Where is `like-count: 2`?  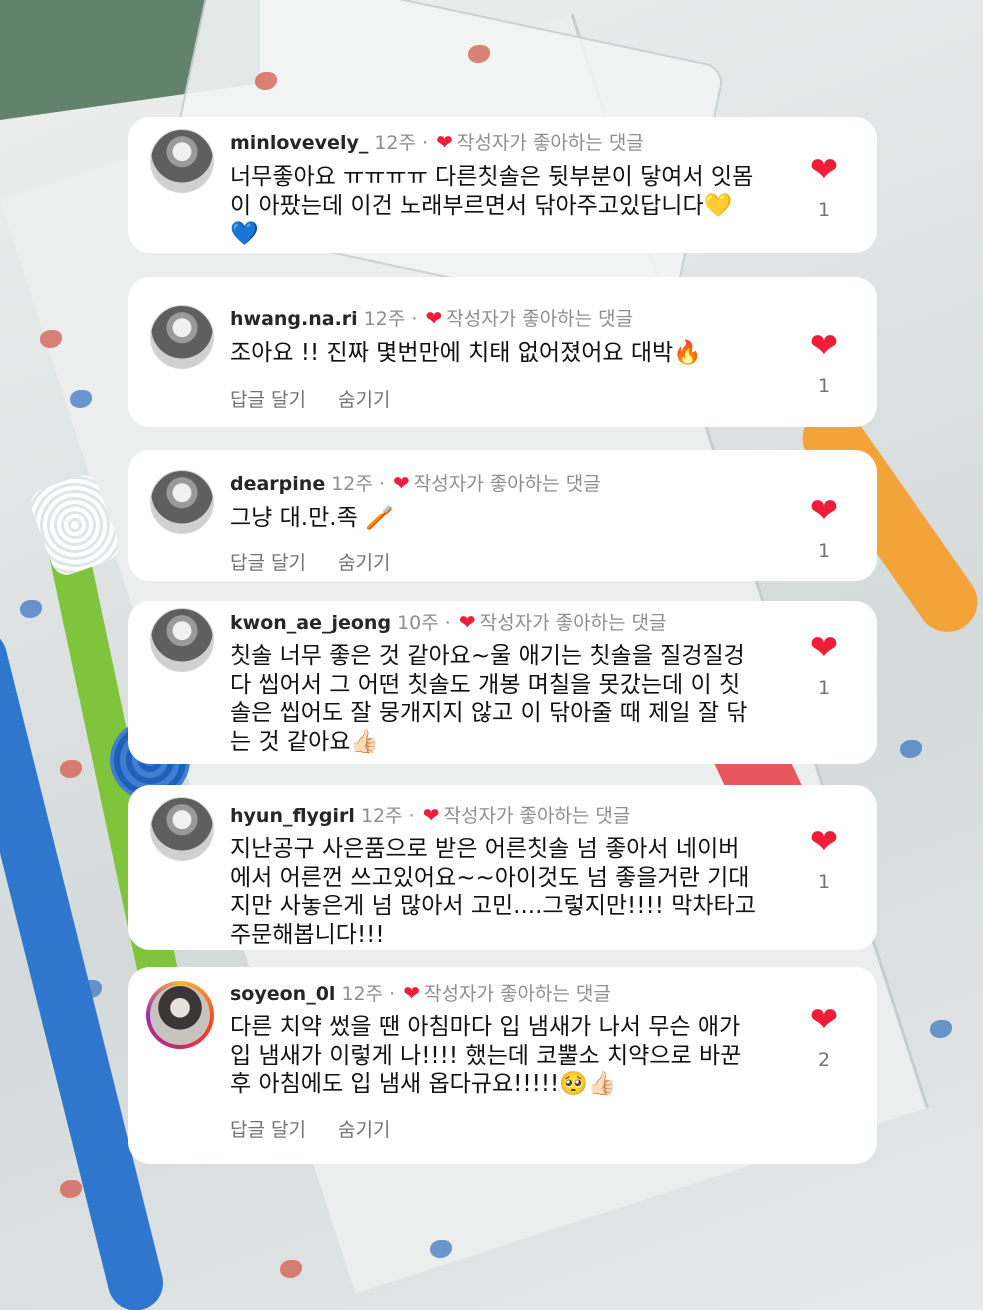
like-count: 2 is located at coordinates (824, 1060).